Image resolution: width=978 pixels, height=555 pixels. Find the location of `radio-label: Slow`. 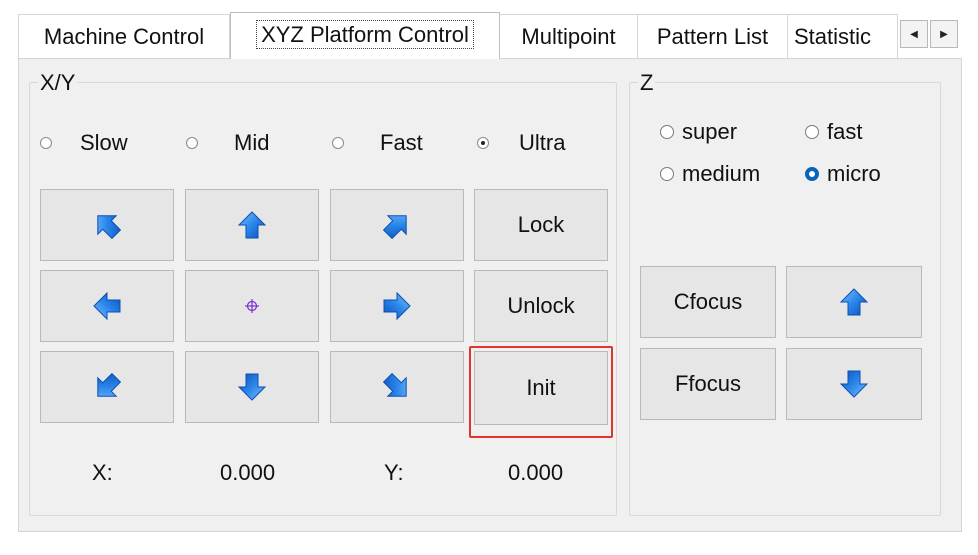

radio-label: Slow is located at coordinates (104, 142).